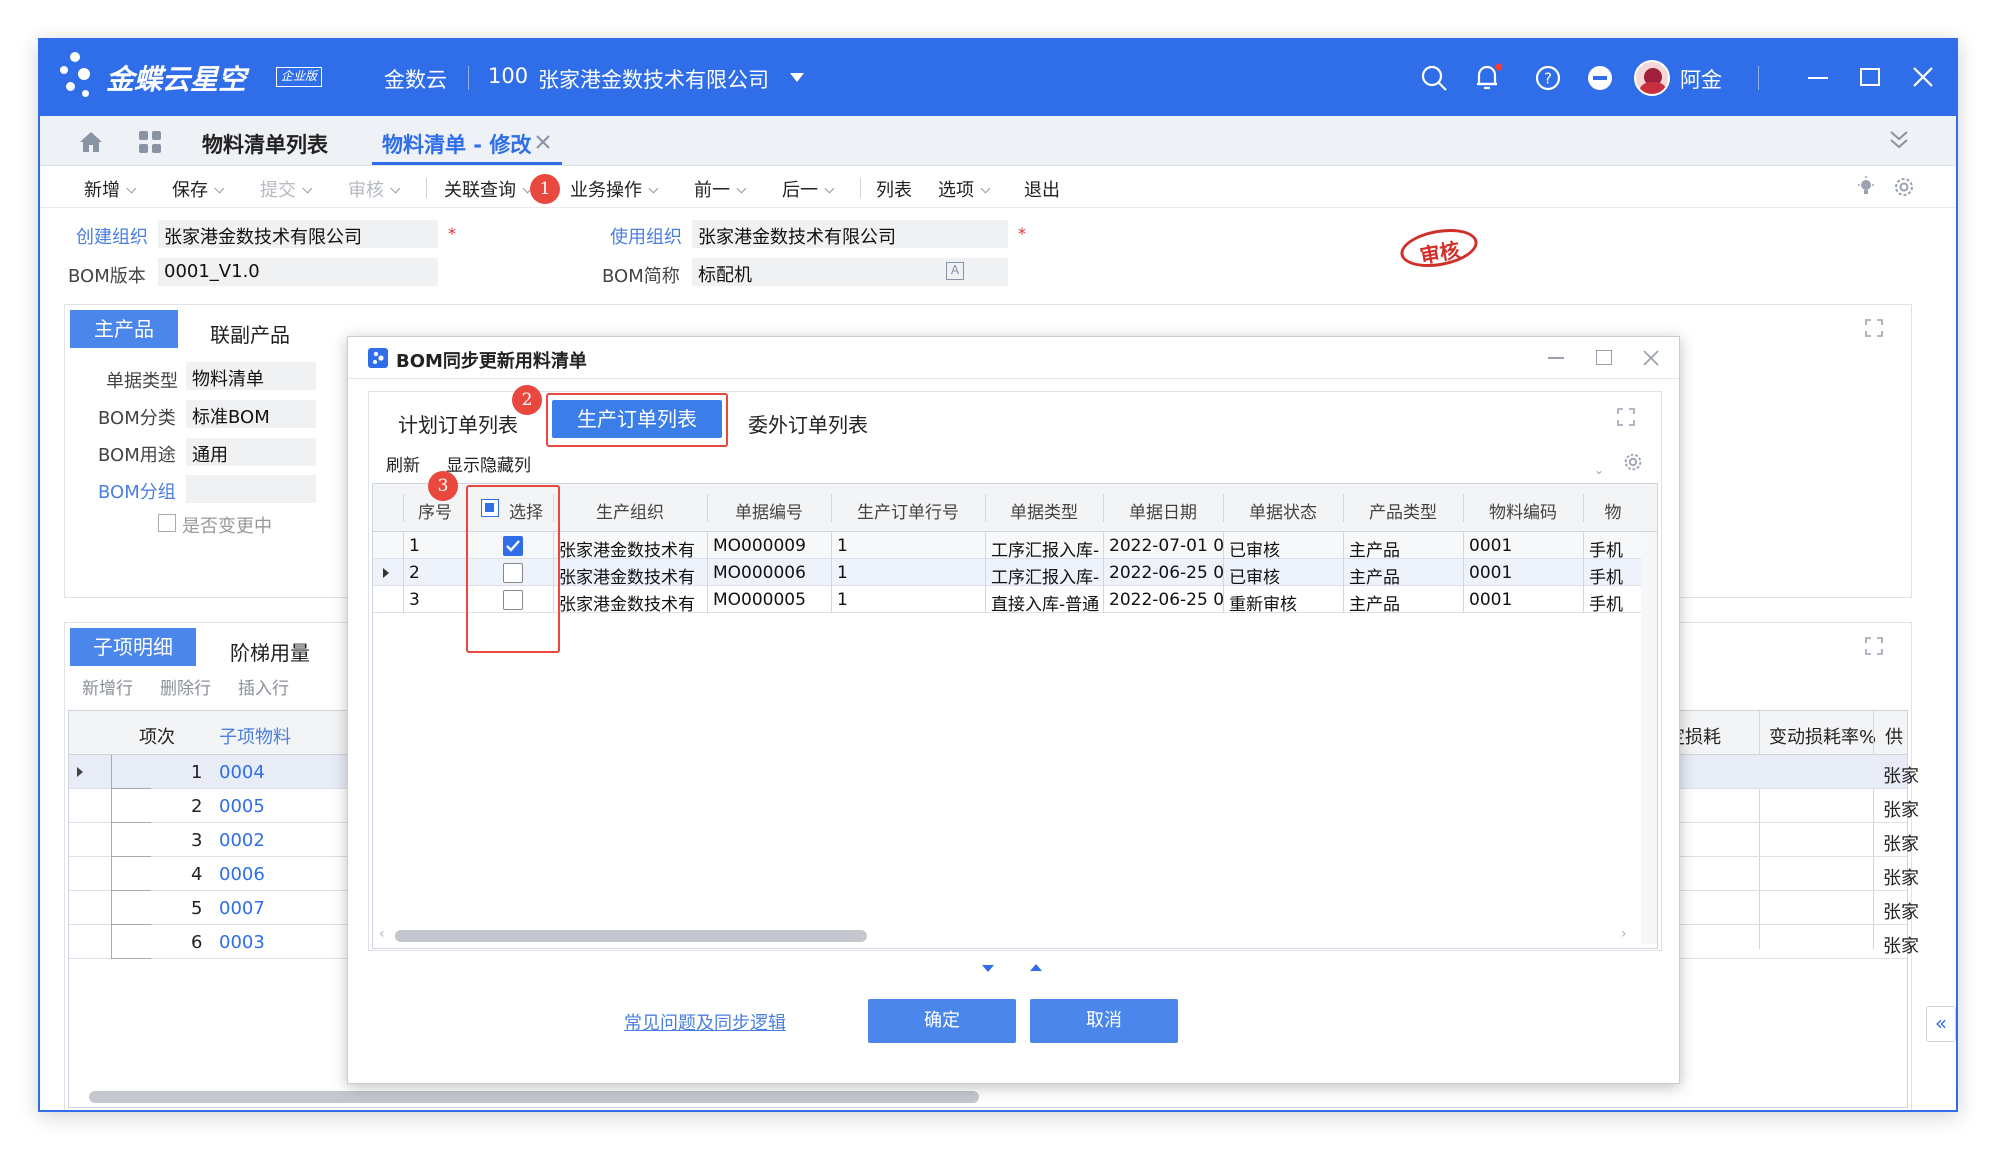  What do you see at coordinates (242, 806) in the screenshot?
I see `row-material-code: 0005` at bounding box center [242, 806].